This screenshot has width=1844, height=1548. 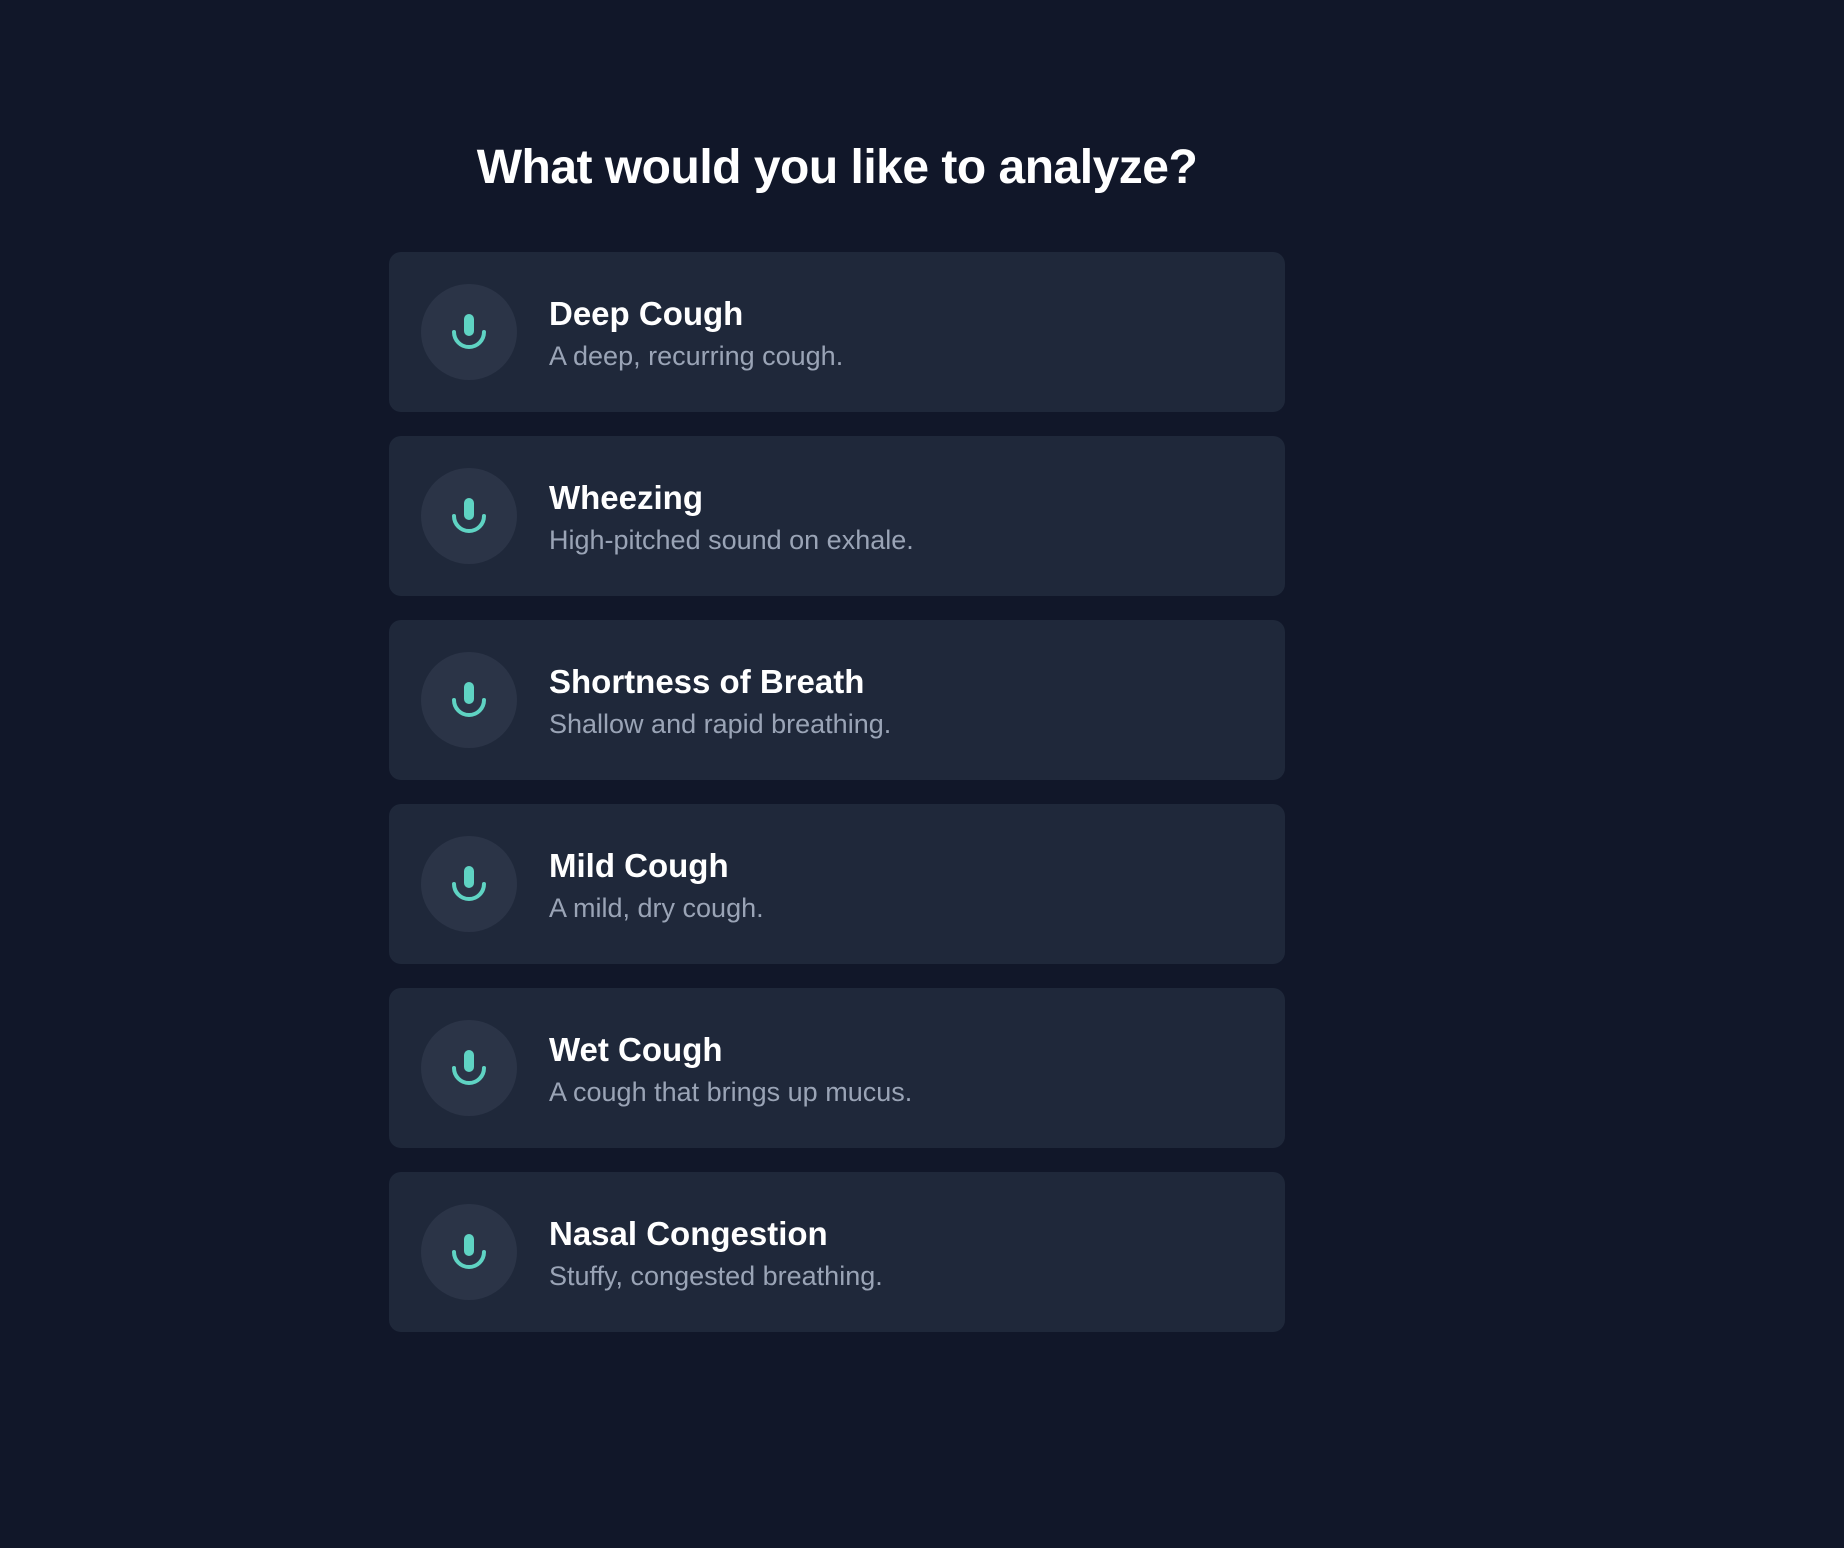 I want to click on option-text: Deep Cough A deep, recurring cough., so click(x=905, y=334).